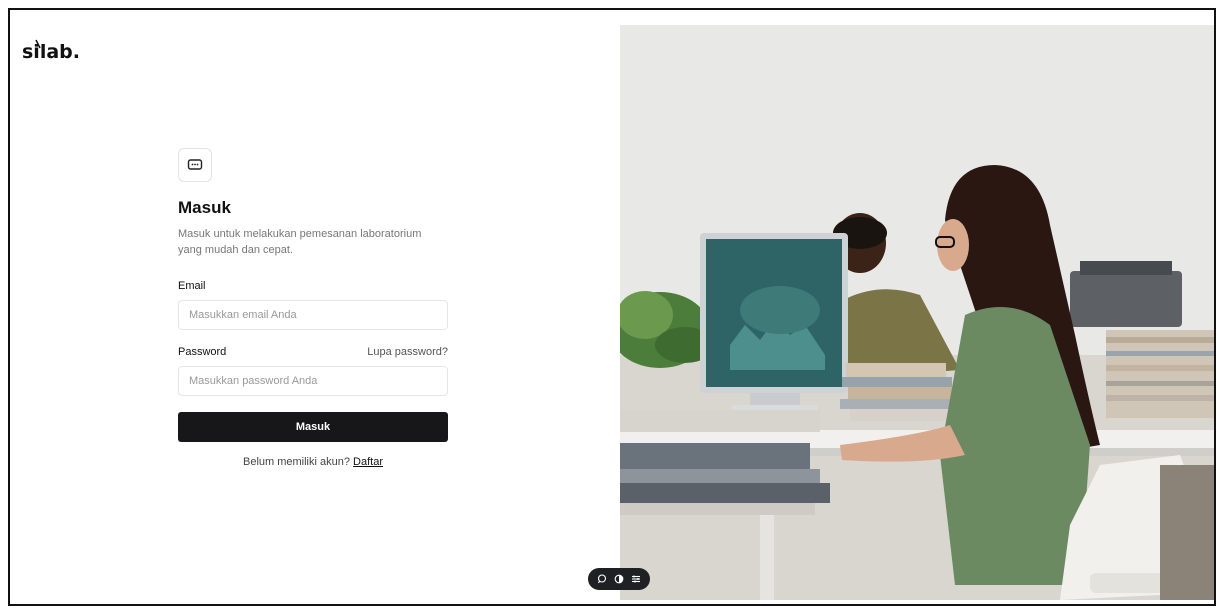  Describe the element at coordinates (296, 462) in the screenshot. I see `register-prompt-text: Belum memiliki akun?` at that location.